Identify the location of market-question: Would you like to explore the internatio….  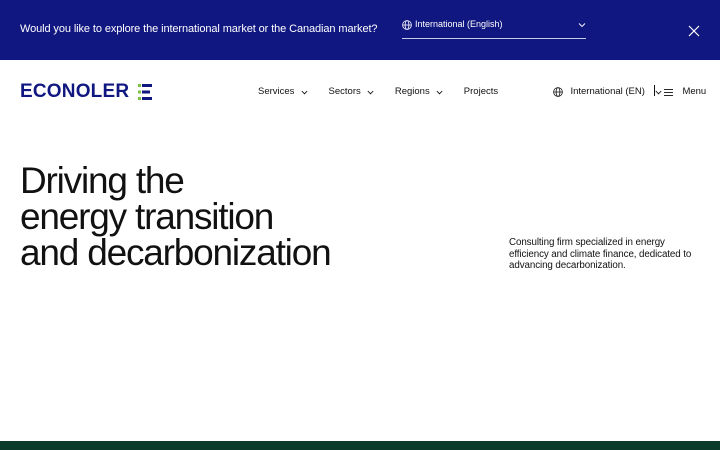
(199, 29).